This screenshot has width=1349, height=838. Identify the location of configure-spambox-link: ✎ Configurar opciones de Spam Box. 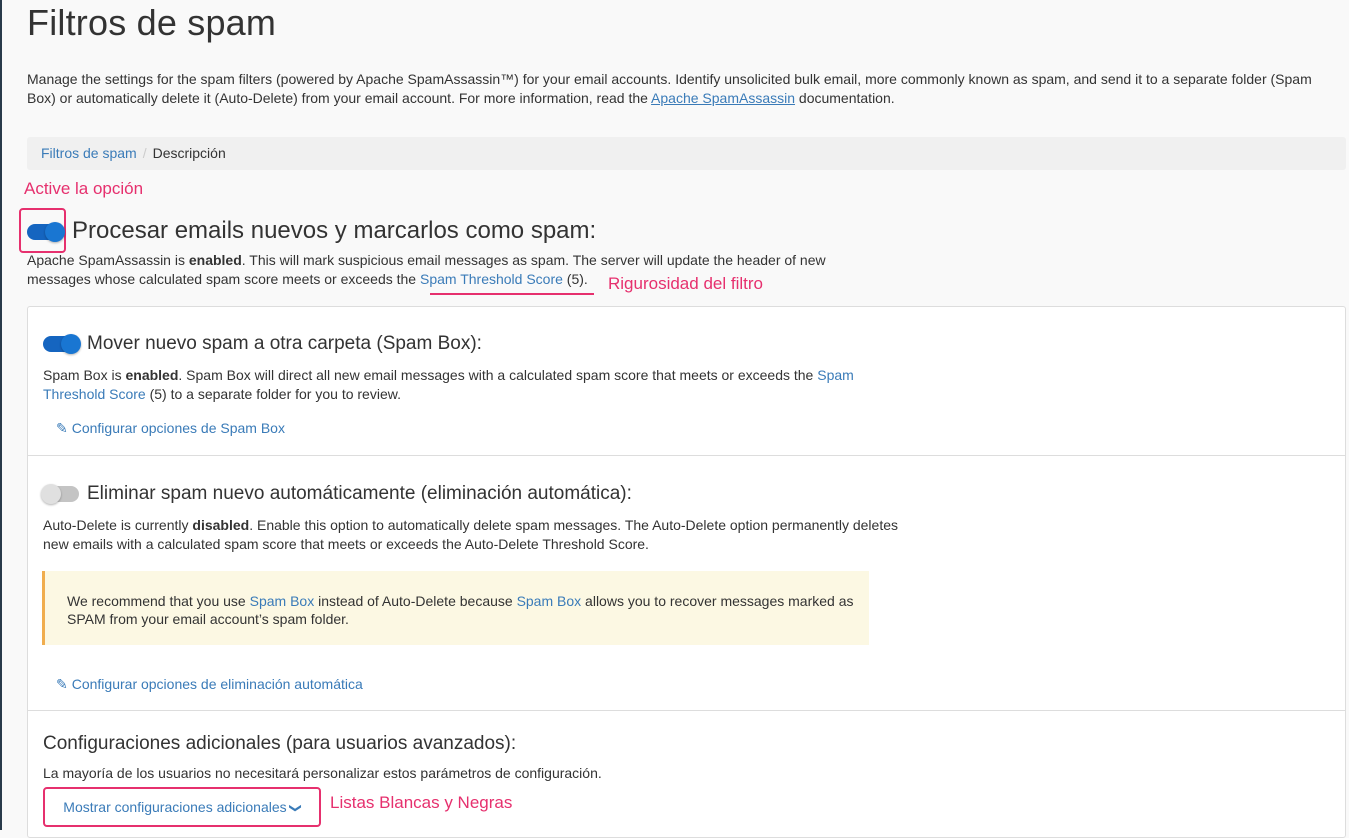
(170, 428).